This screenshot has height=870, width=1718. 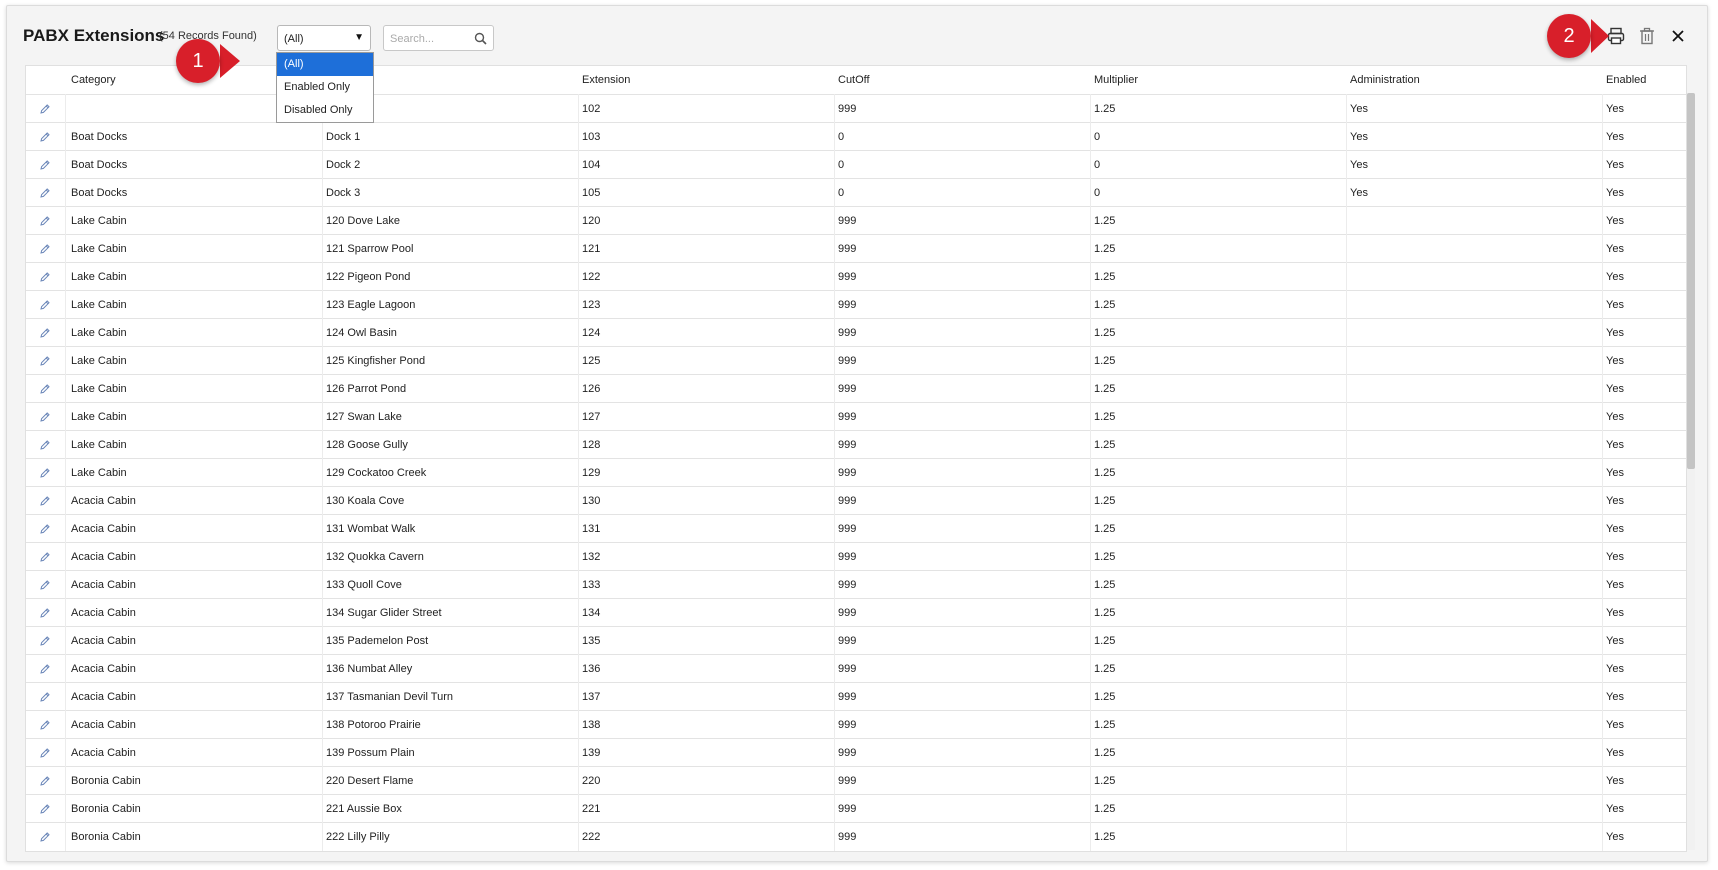 I want to click on table-row: Acacia Cabin 133 Quoll Cove 133 999 1.25 Yes, so click(x=856, y=584).